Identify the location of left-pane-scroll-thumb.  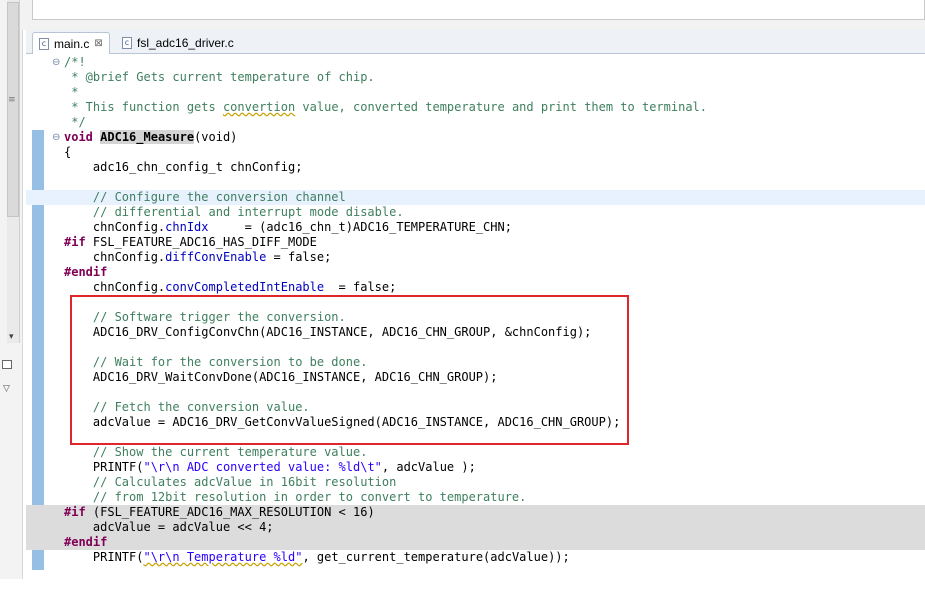
(13, 109).